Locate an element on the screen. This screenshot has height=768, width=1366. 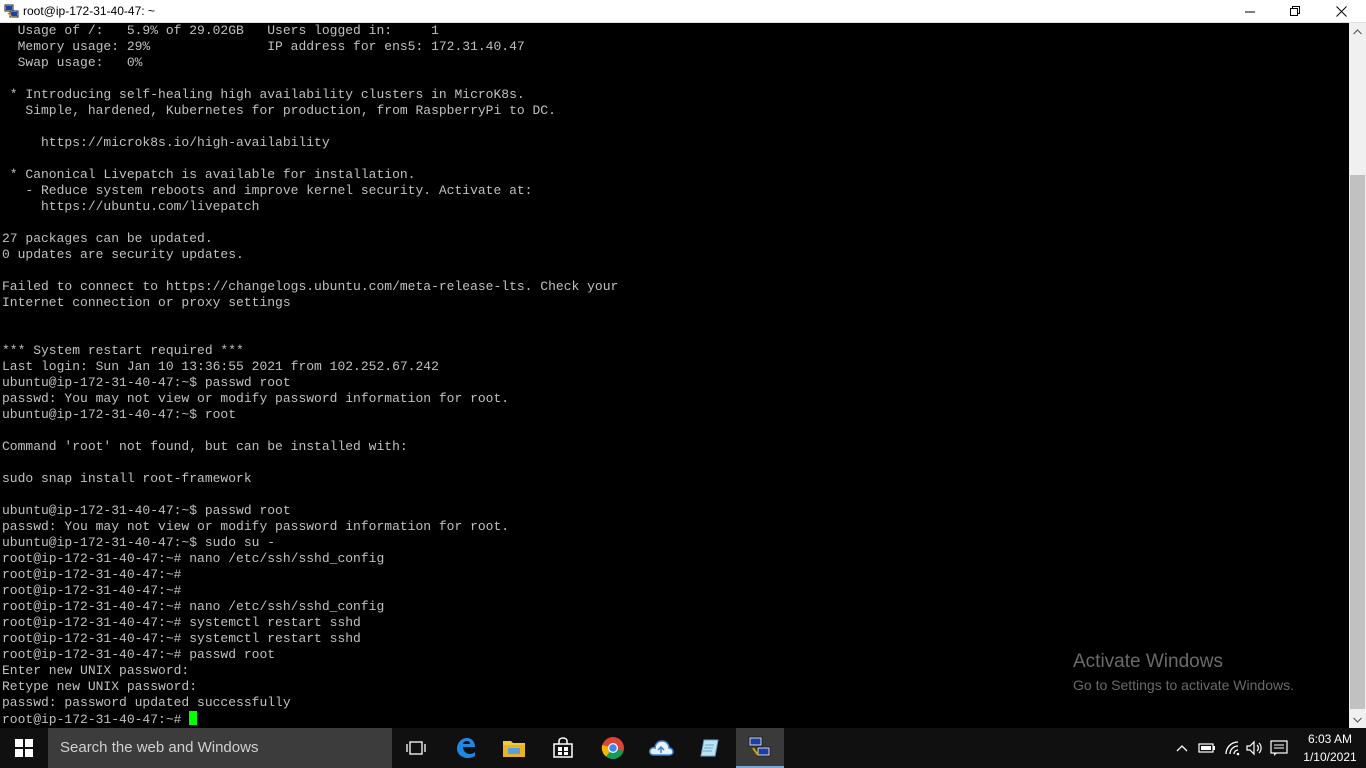
store-icon is located at coordinates (563, 747).